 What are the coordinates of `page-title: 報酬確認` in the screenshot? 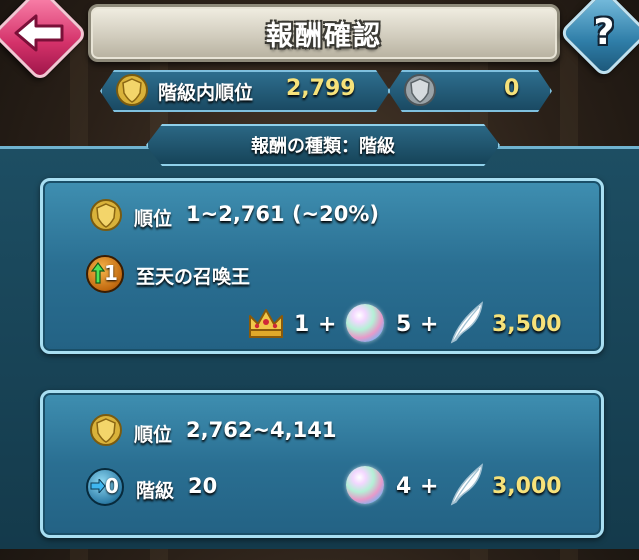 It's located at (324, 36).